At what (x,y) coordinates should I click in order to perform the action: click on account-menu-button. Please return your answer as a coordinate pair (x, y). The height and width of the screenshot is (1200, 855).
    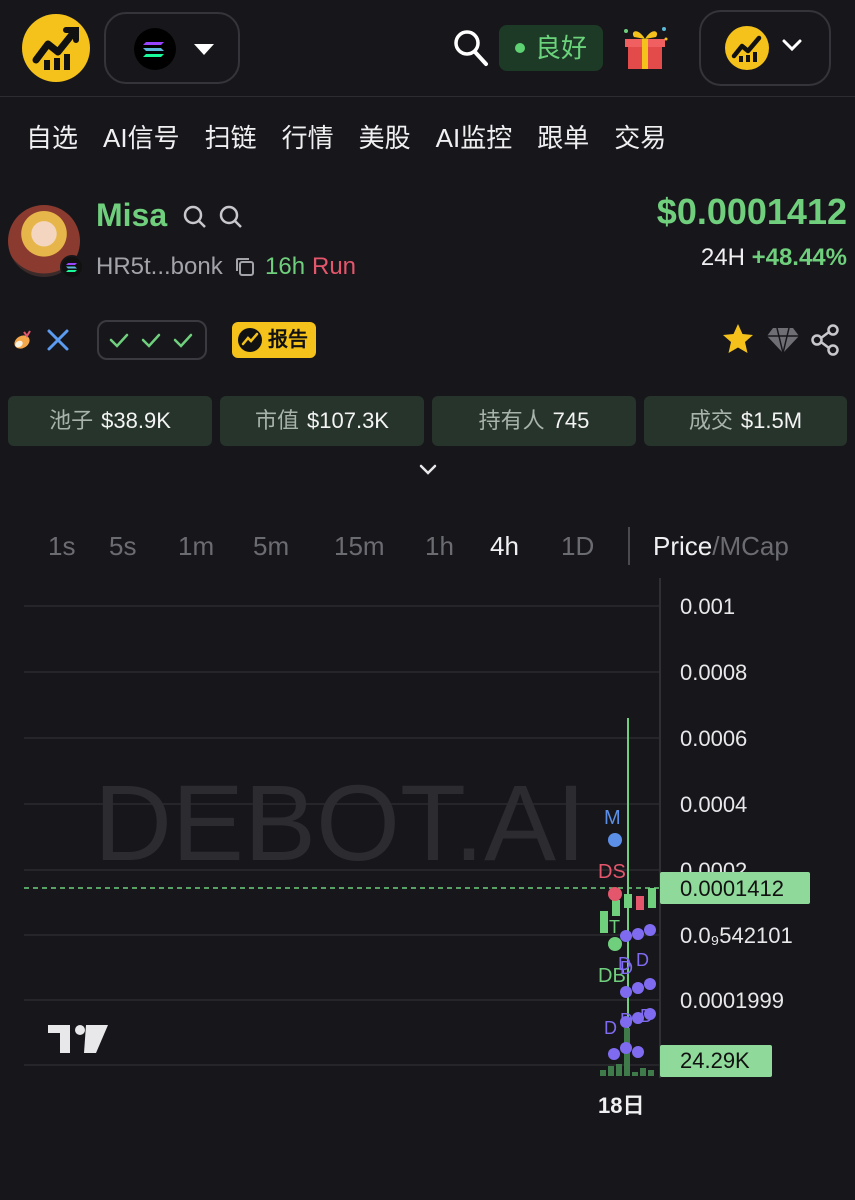
    Looking at the image, I should click on (765, 48).